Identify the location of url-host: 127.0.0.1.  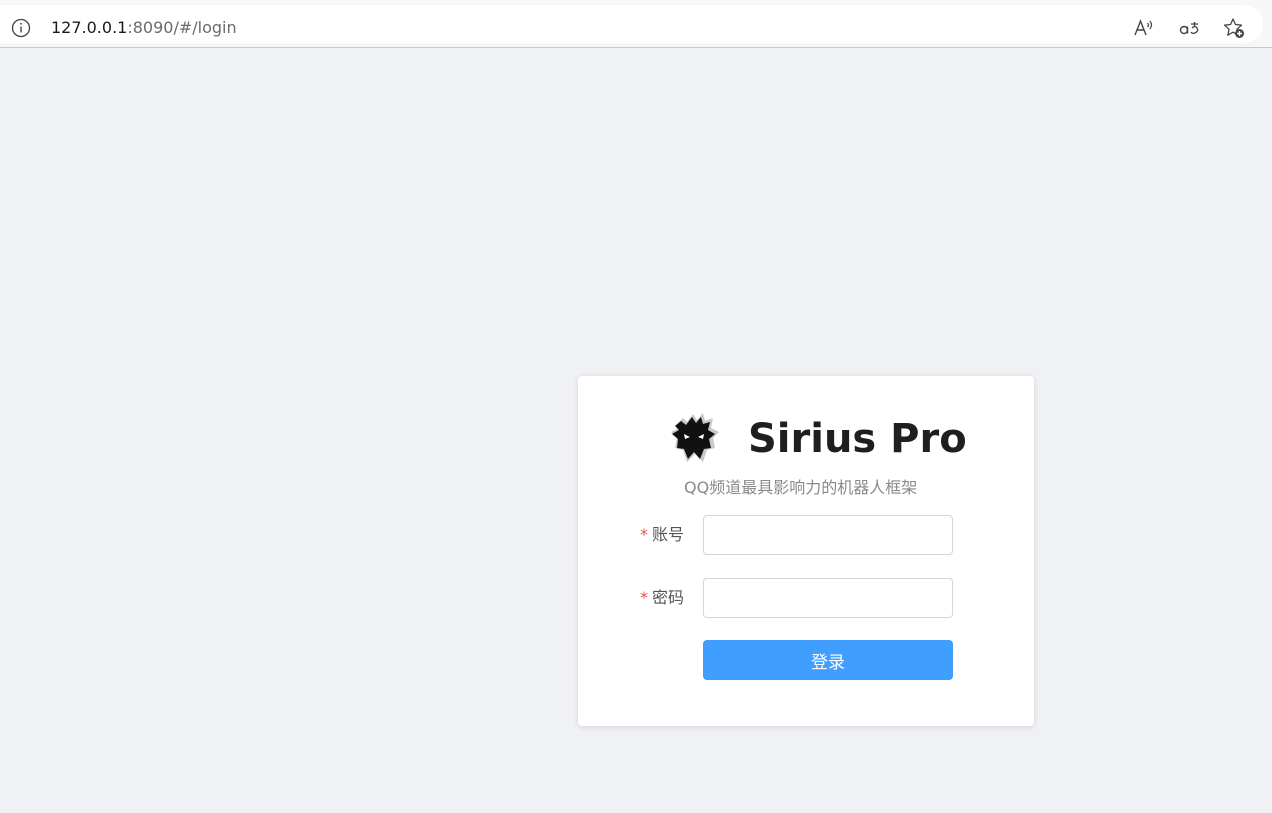
(89, 27).